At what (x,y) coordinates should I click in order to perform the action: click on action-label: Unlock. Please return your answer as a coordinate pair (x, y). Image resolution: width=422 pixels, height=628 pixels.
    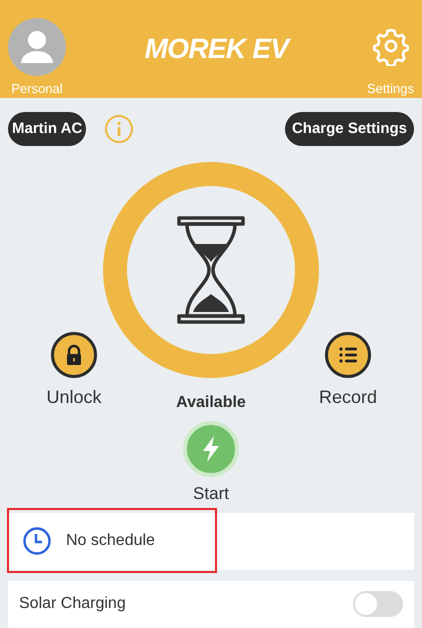
    Looking at the image, I should click on (74, 397).